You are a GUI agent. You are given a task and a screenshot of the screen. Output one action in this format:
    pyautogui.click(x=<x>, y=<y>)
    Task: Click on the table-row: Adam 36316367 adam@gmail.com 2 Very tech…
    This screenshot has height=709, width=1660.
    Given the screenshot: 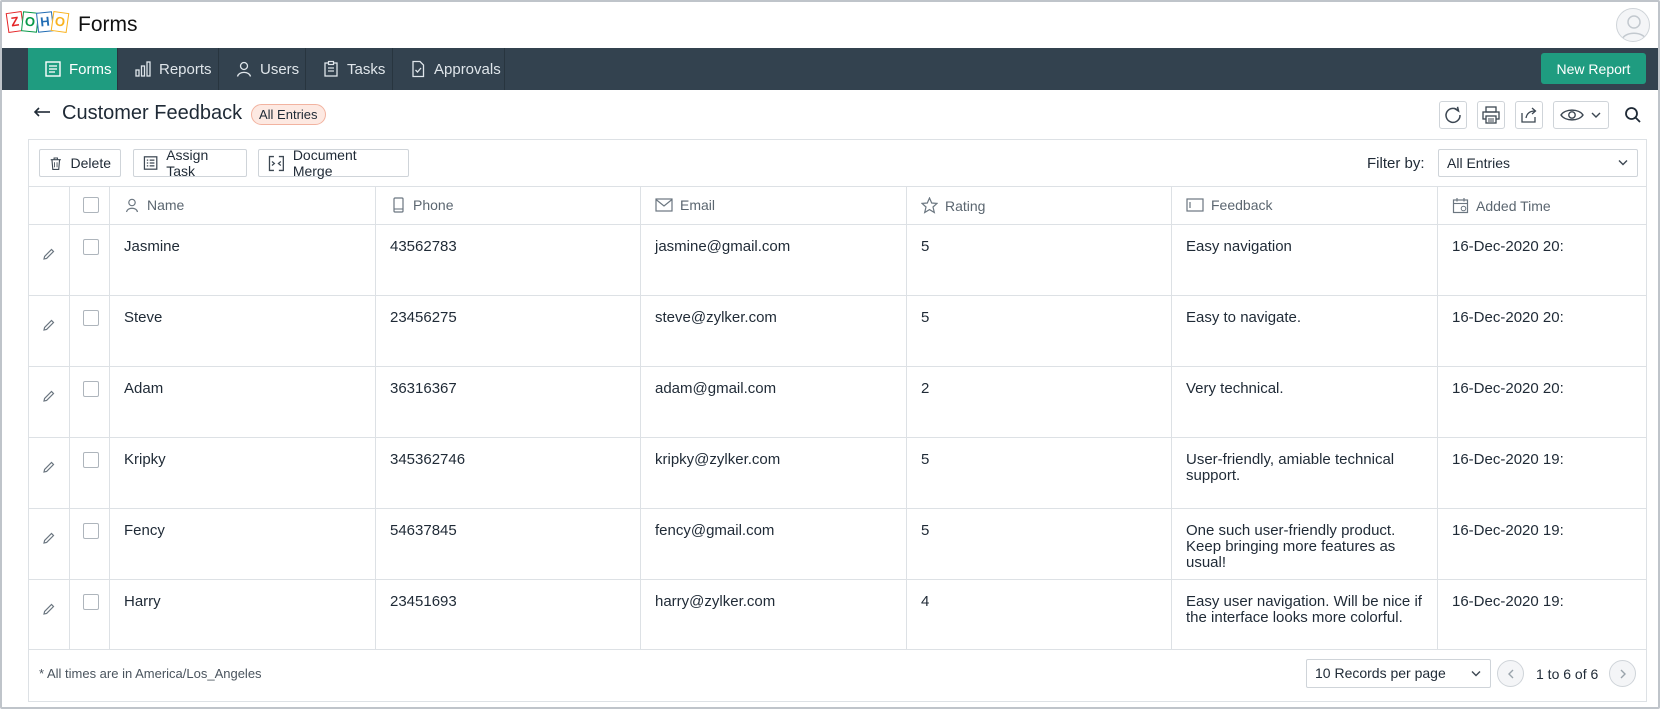 What is the action you would take?
    pyautogui.click(x=837, y=401)
    